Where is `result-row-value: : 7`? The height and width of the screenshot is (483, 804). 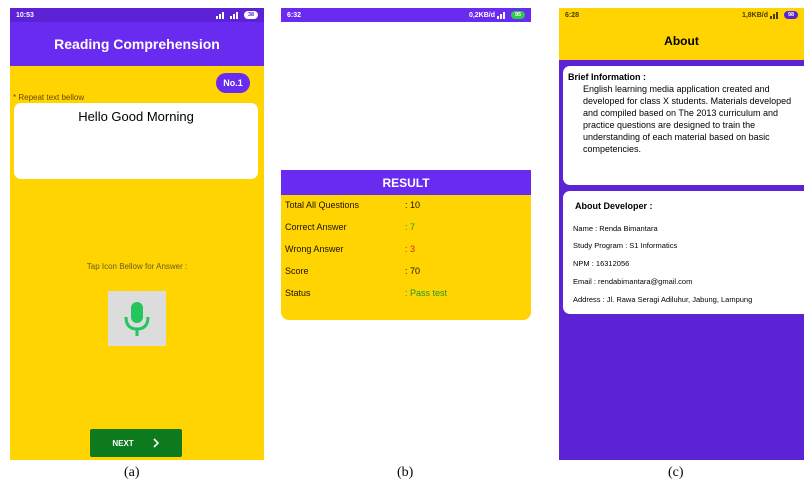
result-row-value: : 7 is located at coordinates (410, 227).